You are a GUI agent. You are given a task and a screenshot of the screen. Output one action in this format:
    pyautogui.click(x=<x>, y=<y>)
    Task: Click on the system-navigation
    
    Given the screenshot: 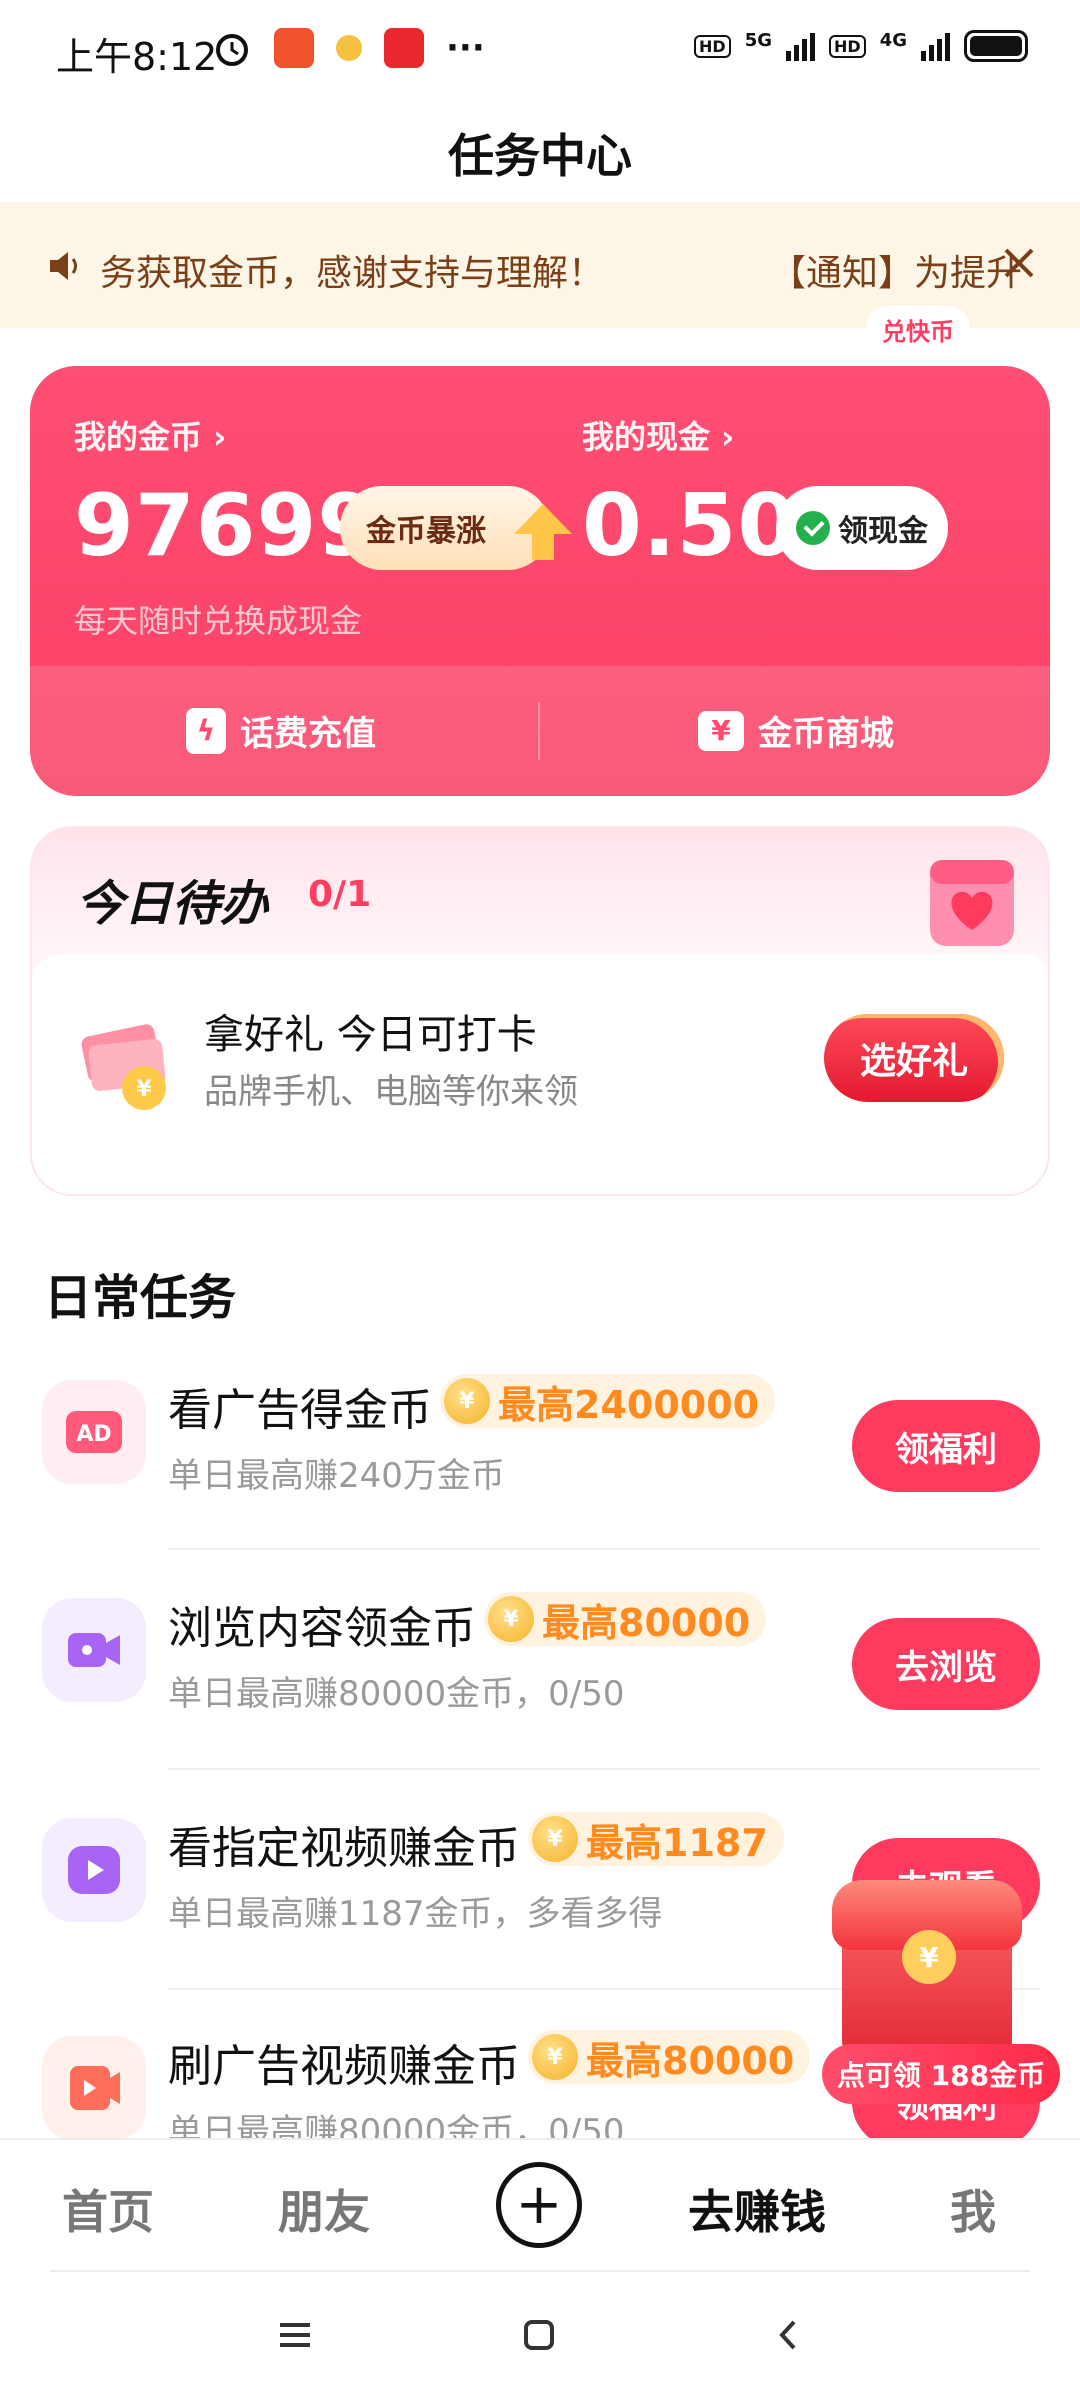 What is the action you would take?
    pyautogui.click(x=540, y=2335)
    